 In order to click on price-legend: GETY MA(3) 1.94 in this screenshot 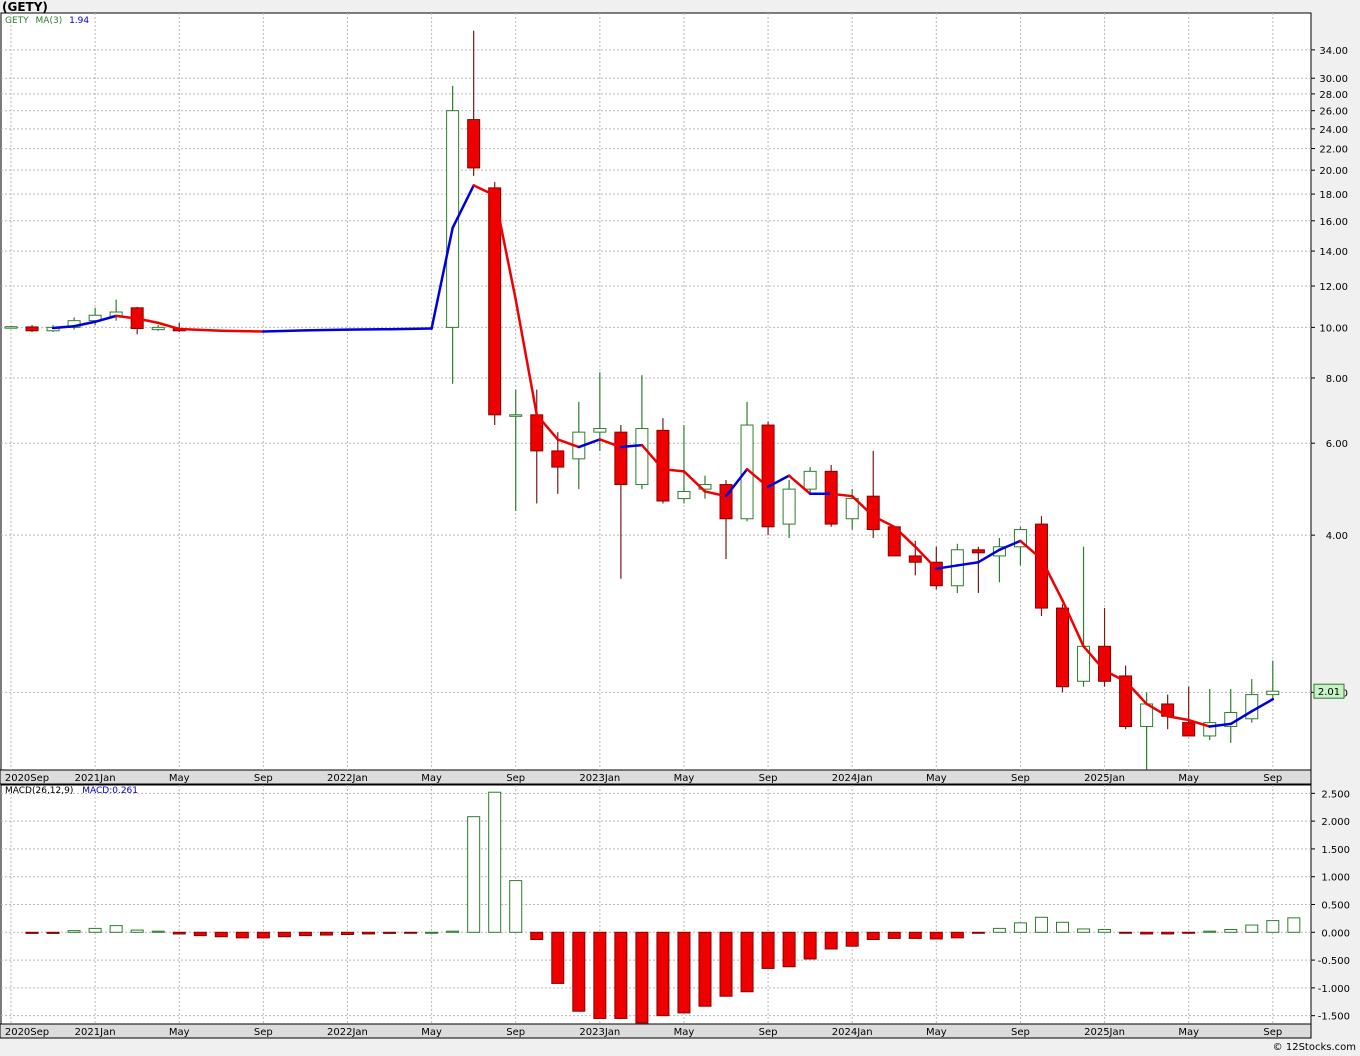, I will do `click(47, 21)`.